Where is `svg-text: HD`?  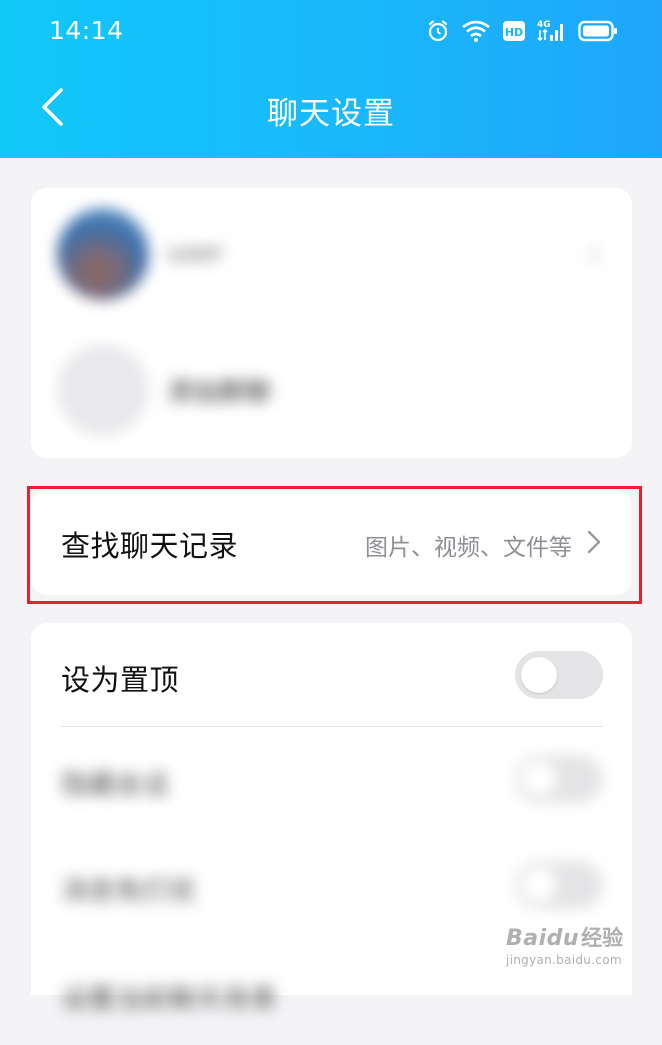
svg-text: HD is located at coordinates (514, 32).